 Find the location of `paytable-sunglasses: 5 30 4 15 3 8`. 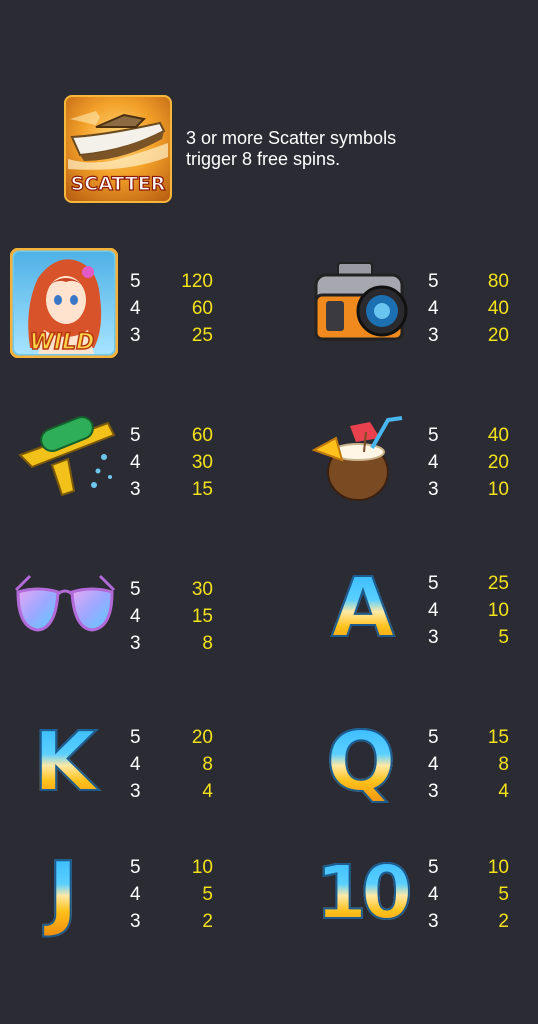

paytable-sunglasses: 5 30 4 15 3 8 is located at coordinates (171, 616).